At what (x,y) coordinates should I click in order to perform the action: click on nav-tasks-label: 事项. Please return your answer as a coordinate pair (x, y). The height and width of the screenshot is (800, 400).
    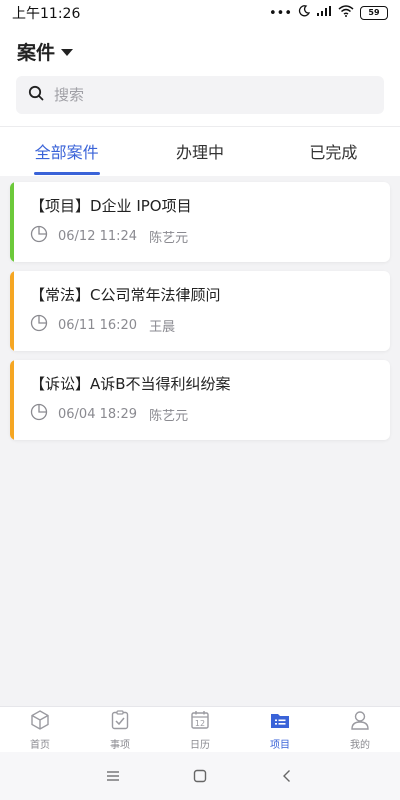
    Looking at the image, I should click on (120, 745).